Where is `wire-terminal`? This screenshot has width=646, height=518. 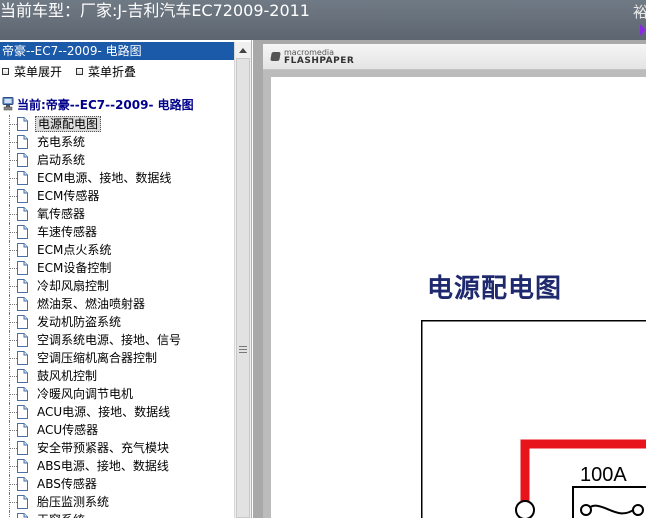 wire-terminal is located at coordinates (525, 509).